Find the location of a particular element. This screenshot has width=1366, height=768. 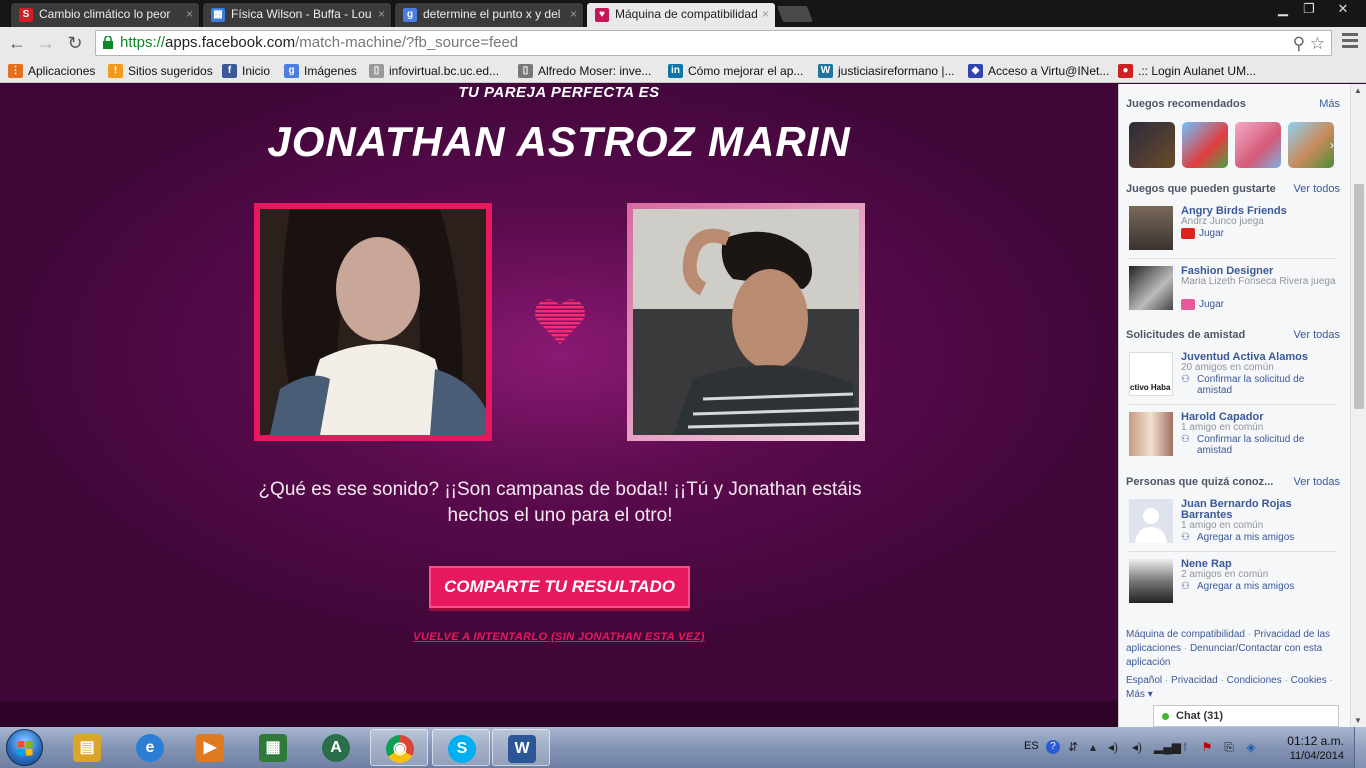

cookies-link: Cookies is located at coordinates (1309, 680).